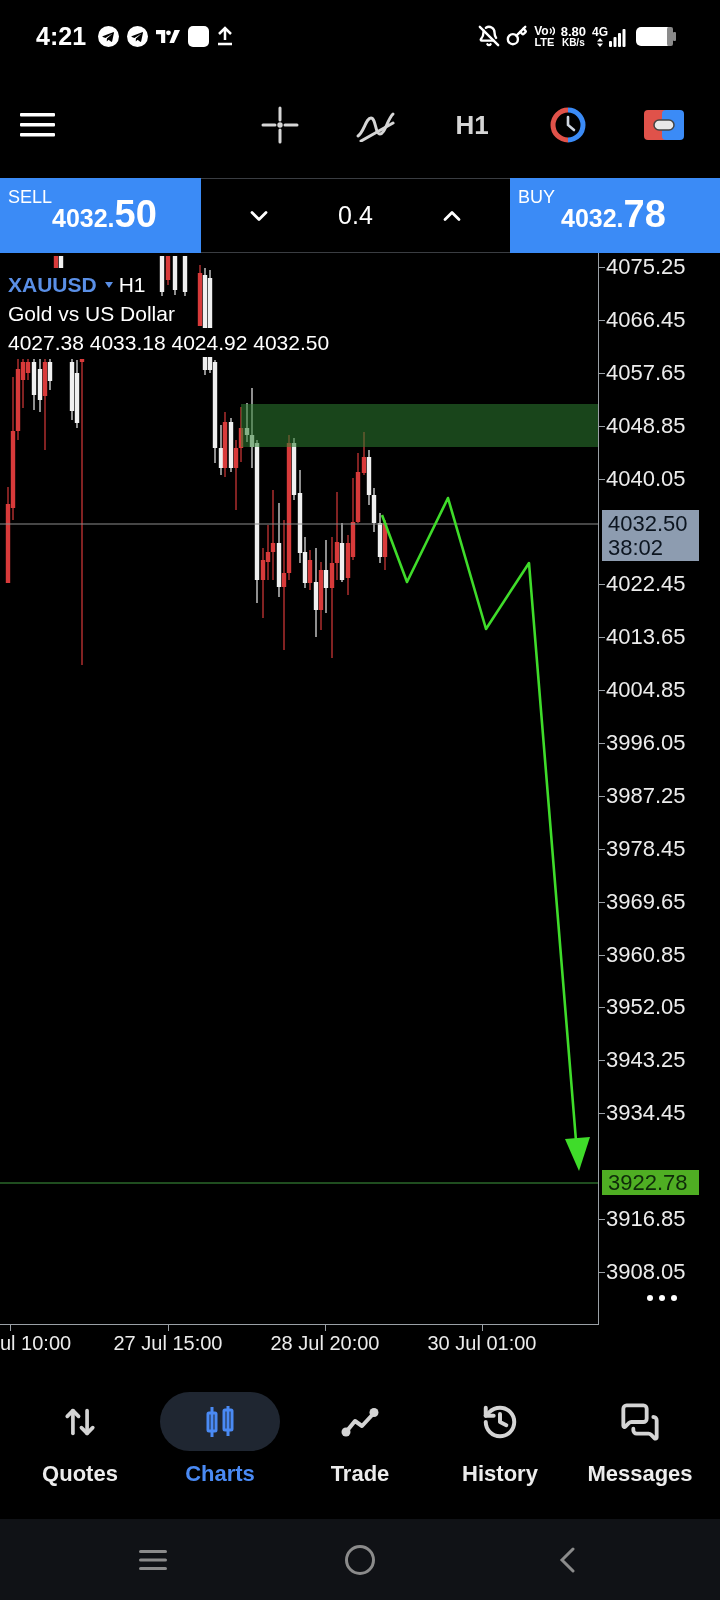  Describe the element at coordinates (355, 215) in the screenshot. I see `lot-size-field: 0.4` at that location.